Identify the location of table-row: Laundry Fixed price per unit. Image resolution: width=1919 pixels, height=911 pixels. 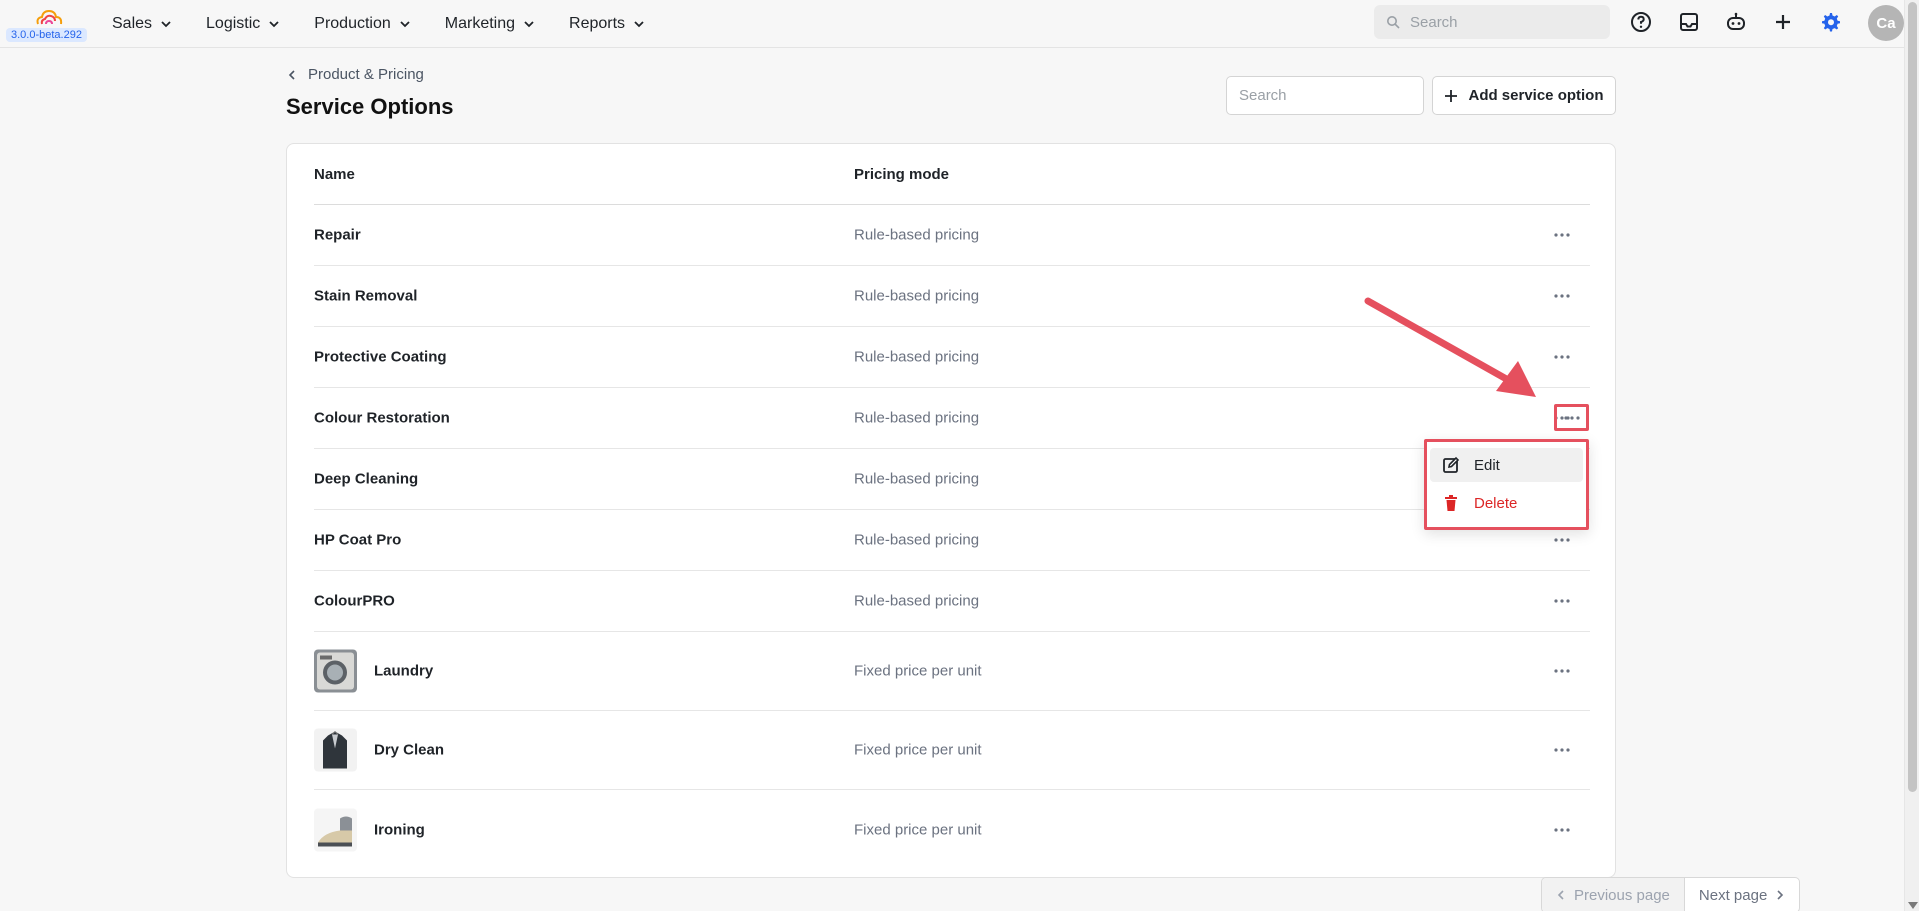
(952, 671).